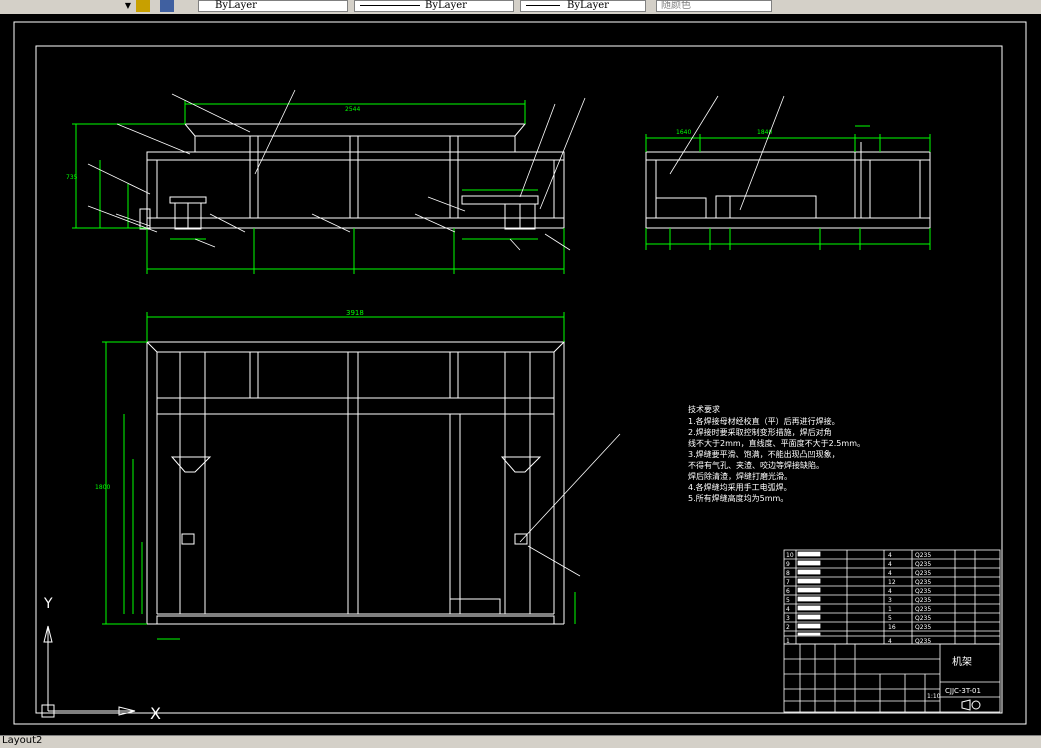 The width and height of the screenshot is (1041, 748). I want to click on front-view, so click(352, 176).